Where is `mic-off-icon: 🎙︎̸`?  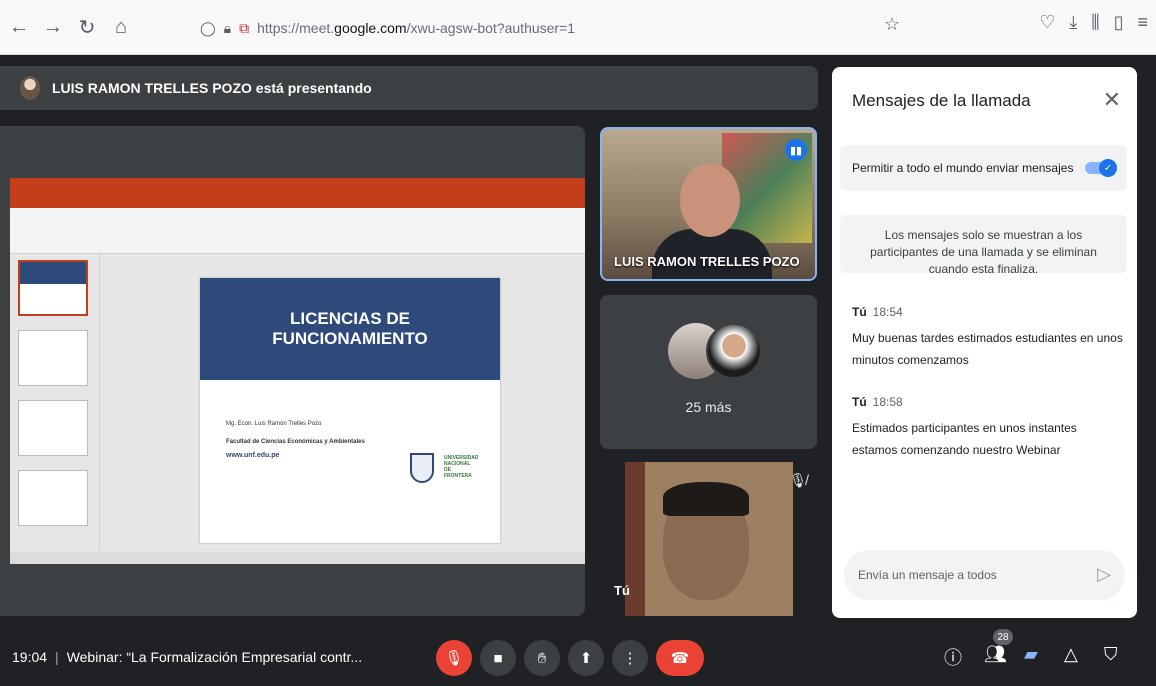 mic-off-icon: 🎙︎̸ is located at coordinates (798, 480).